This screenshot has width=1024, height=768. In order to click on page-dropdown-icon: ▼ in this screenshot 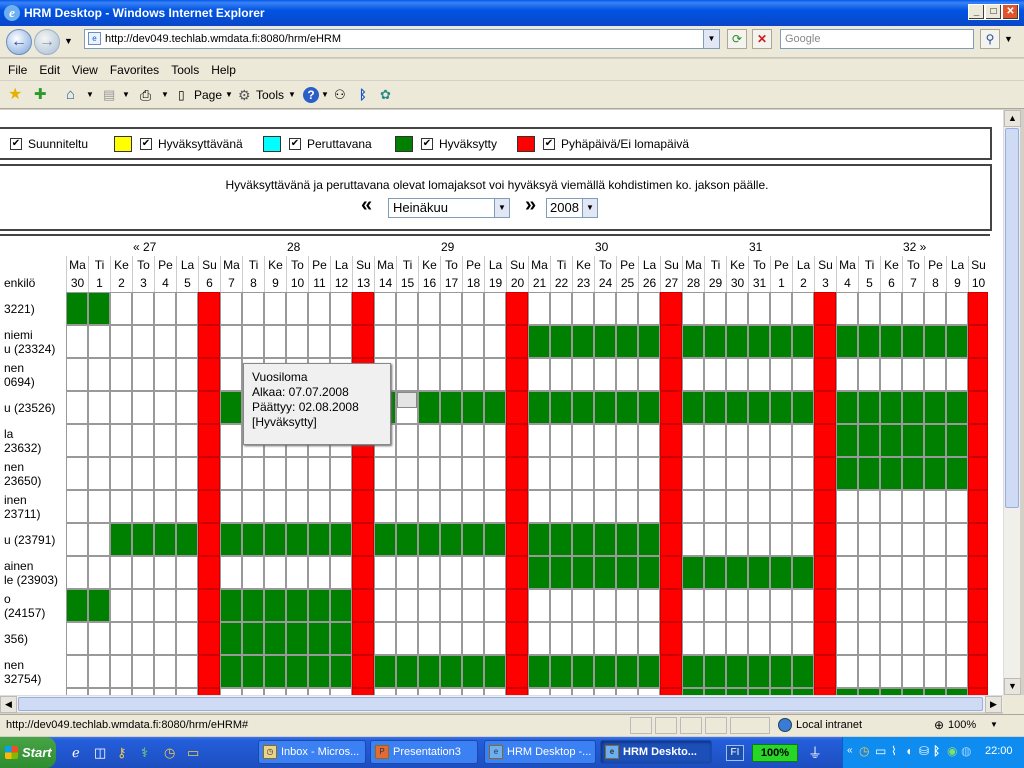, I will do `click(229, 95)`.